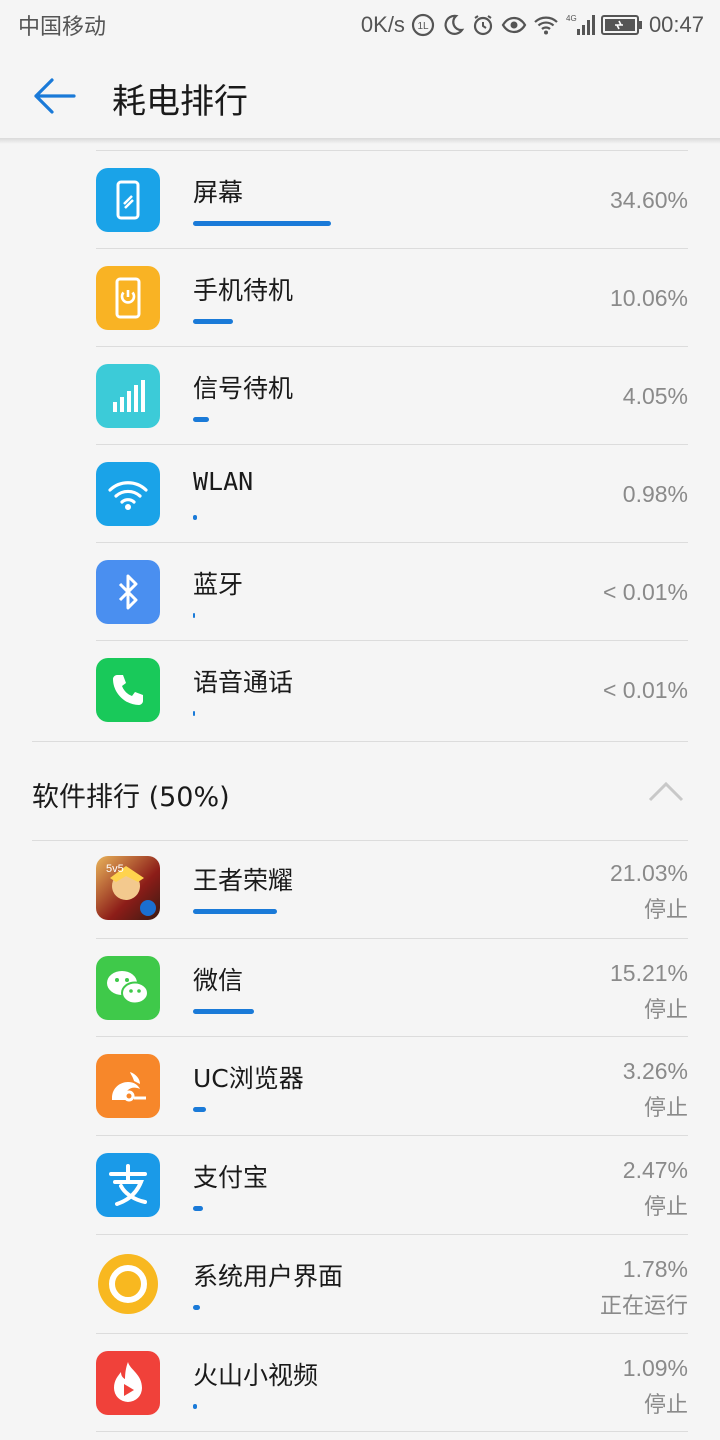  I want to click on app-bar-divider, so click(360, 141).